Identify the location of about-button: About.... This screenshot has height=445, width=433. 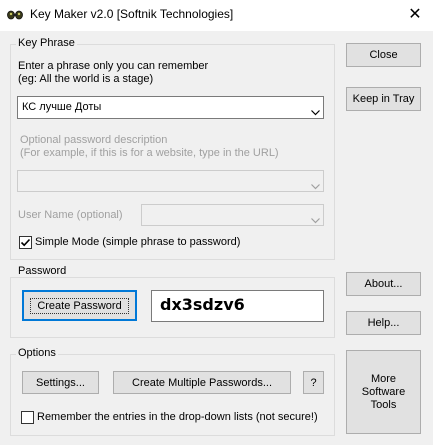
(383, 284).